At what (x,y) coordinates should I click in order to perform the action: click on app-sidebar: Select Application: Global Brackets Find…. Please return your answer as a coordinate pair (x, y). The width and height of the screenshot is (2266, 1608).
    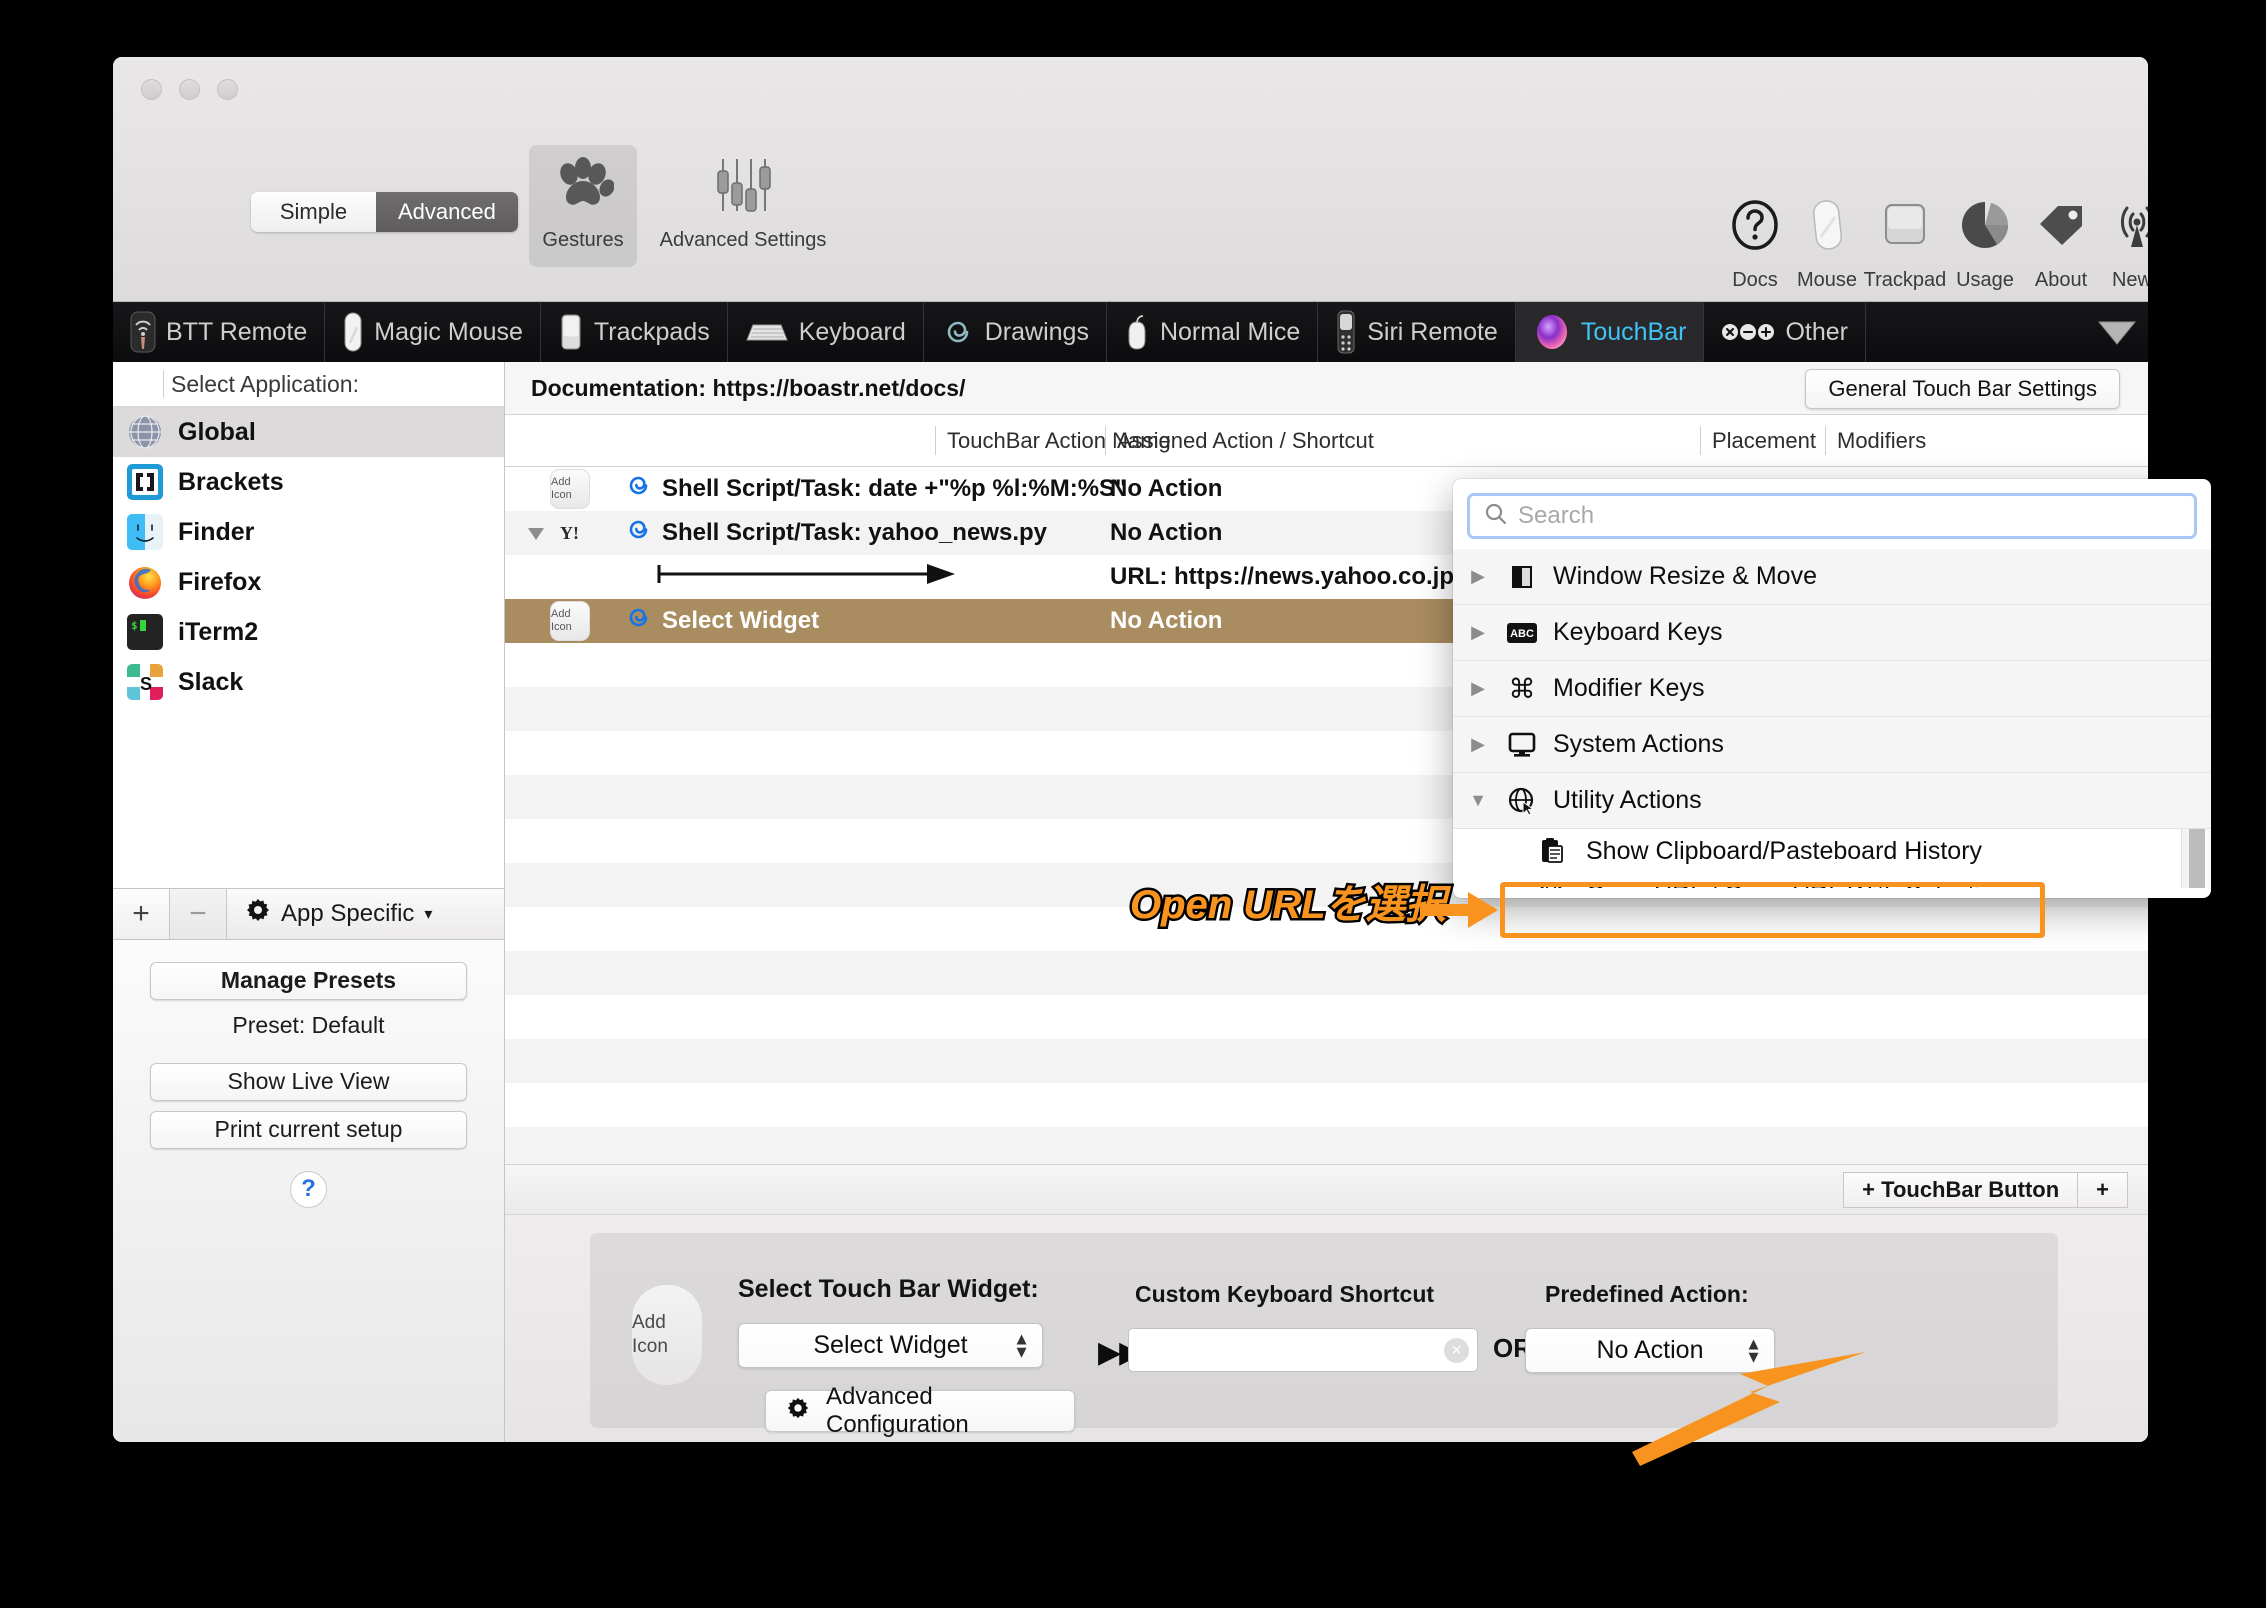
    Looking at the image, I should click on (309, 902).